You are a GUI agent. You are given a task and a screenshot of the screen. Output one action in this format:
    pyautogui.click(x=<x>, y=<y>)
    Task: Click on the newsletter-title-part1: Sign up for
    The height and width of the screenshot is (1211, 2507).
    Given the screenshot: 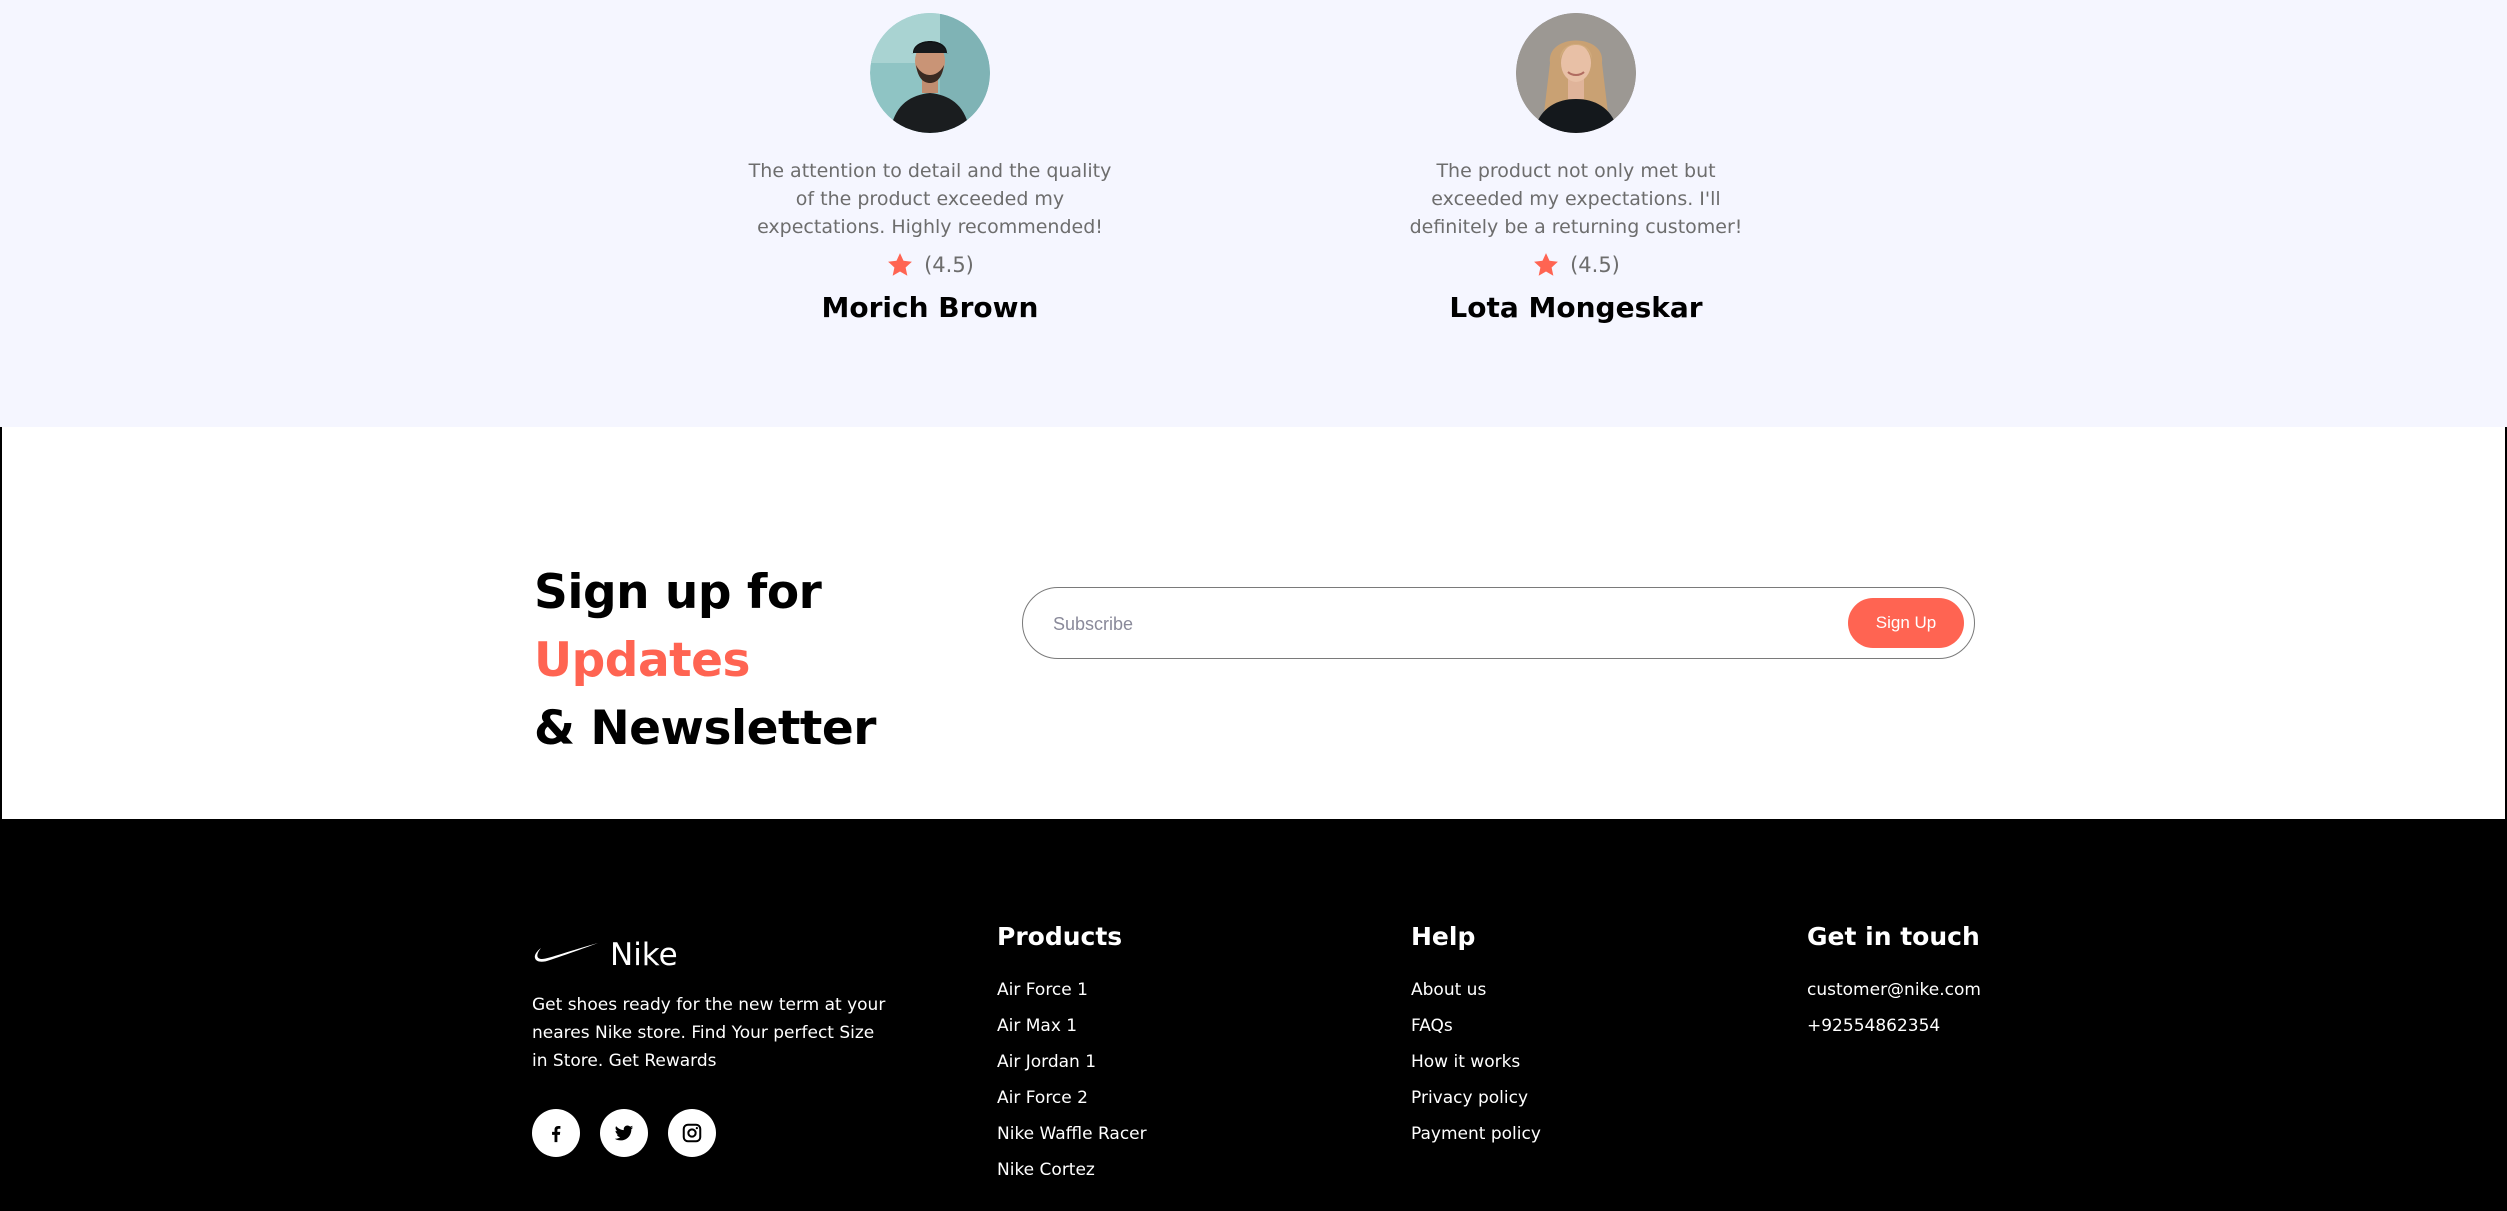 What is the action you would take?
    pyautogui.click(x=678, y=592)
    